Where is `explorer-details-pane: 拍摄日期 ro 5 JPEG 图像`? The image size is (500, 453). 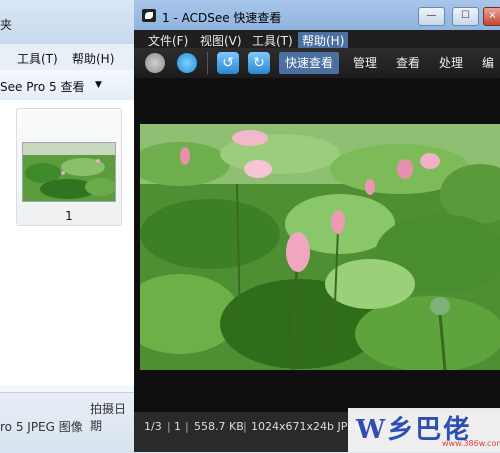 explorer-details-pane: 拍摄日期 ro 5 JPEG 图像 is located at coordinates (67, 422).